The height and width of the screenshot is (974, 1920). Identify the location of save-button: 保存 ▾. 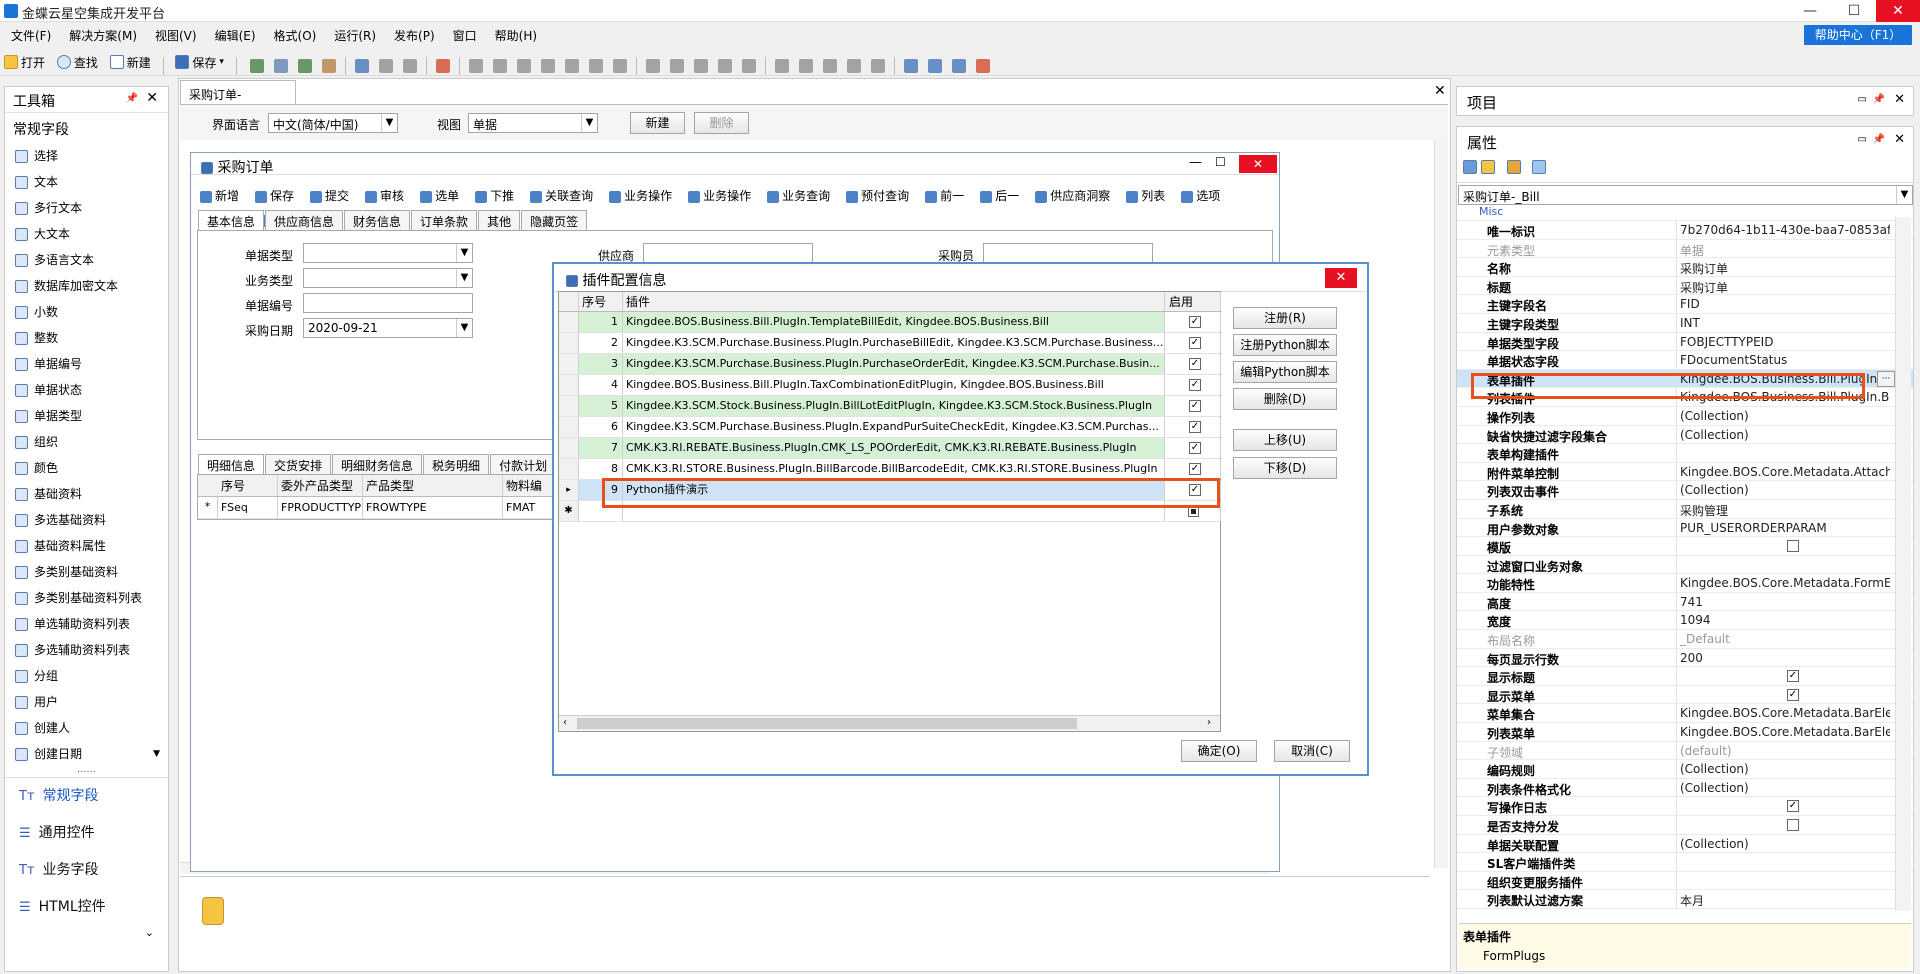
(199, 62).